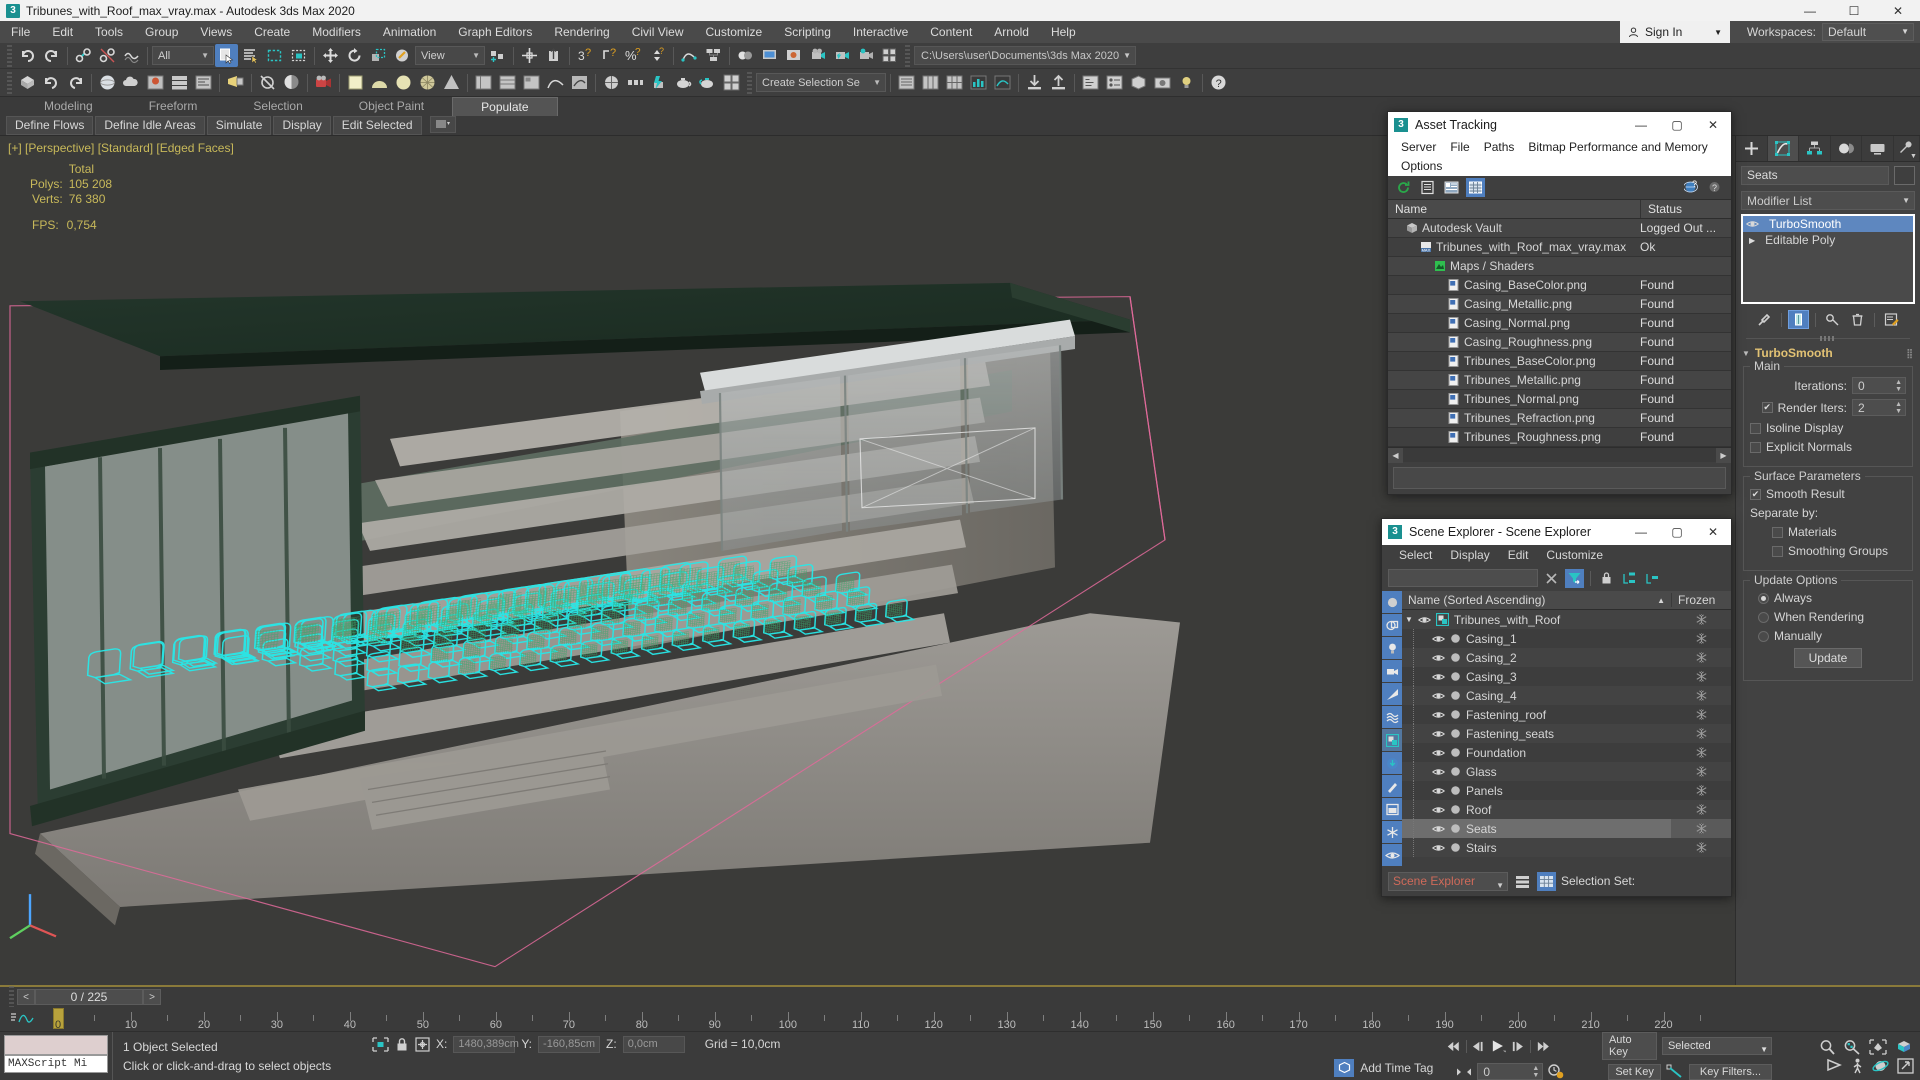 The height and width of the screenshot is (1080, 1920). What do you see at coordinates (579, 82) in the screenshot?
I see `motion-paths-icon` at bounding box center [579, 82].